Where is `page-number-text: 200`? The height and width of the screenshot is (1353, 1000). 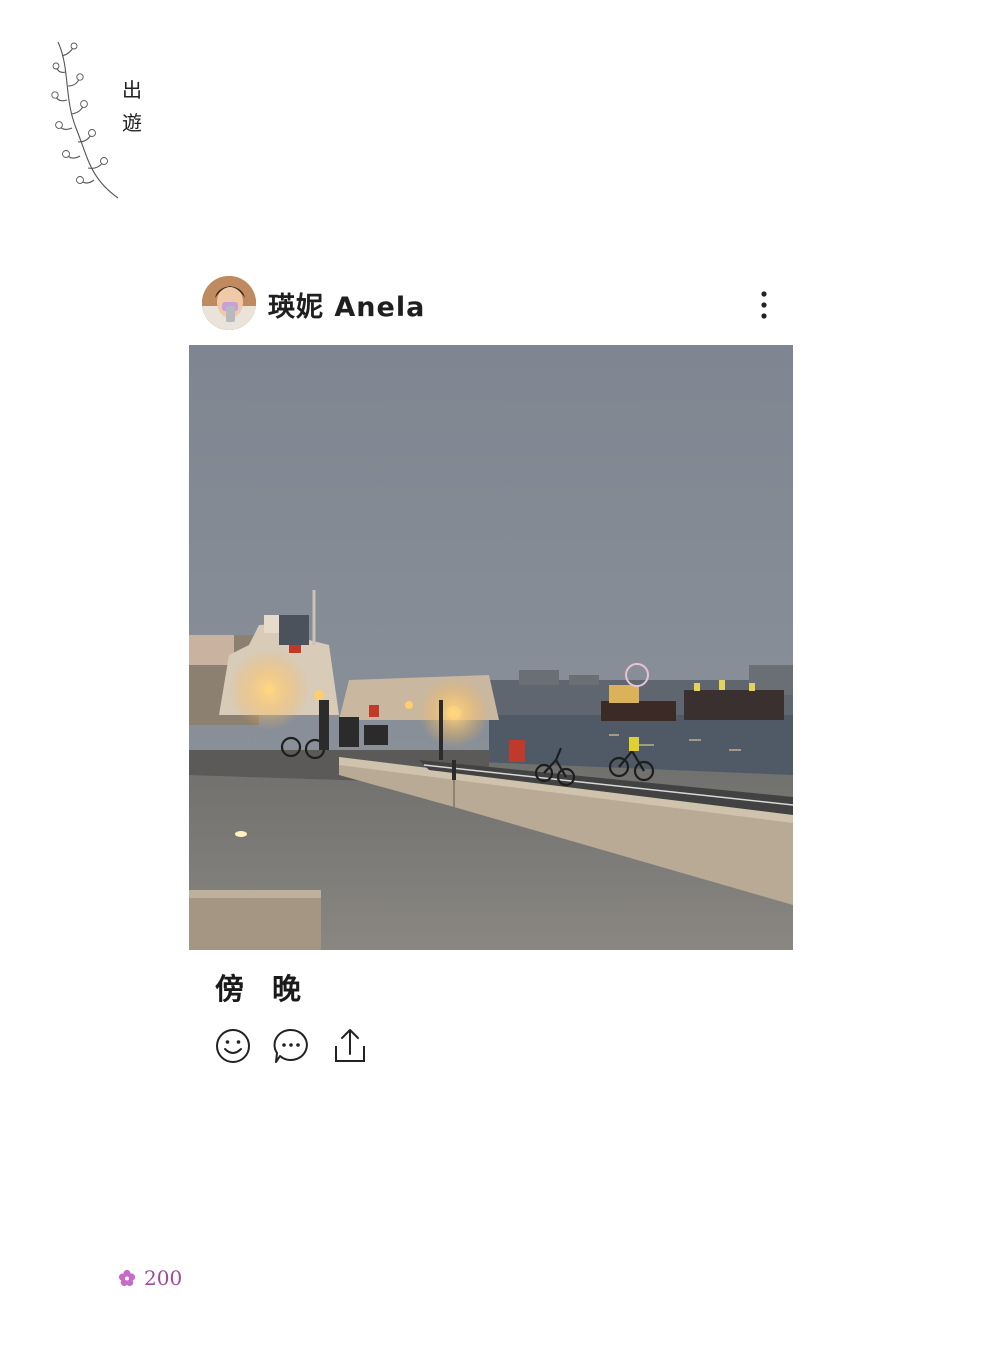
page-number-text: 200 is located at coordinates (163, 1278).